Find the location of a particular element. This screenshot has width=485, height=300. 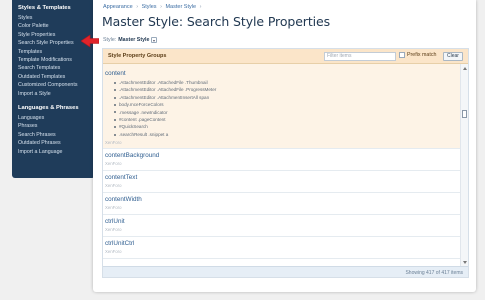

scroll-down-icon is located at coordinates (464, 262).